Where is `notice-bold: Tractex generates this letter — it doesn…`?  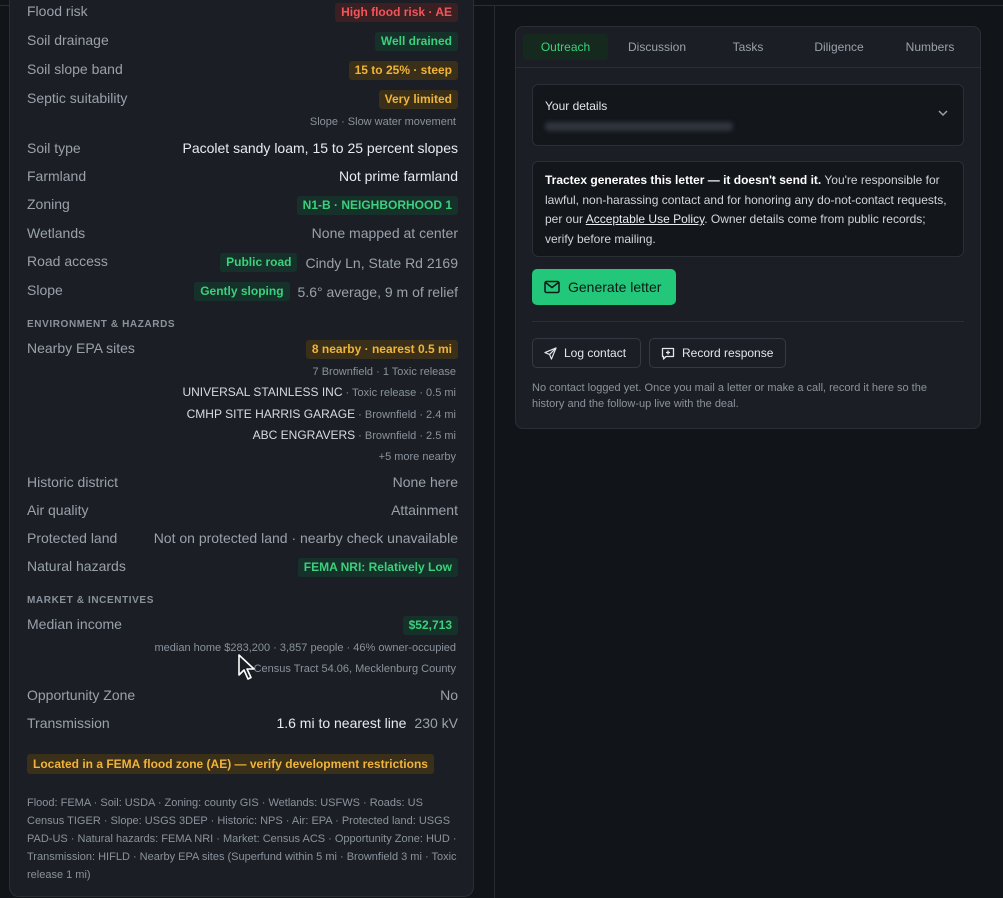
notice-bold: Tractex generates this letter — it doesn… is located at coordinates (683, 180).